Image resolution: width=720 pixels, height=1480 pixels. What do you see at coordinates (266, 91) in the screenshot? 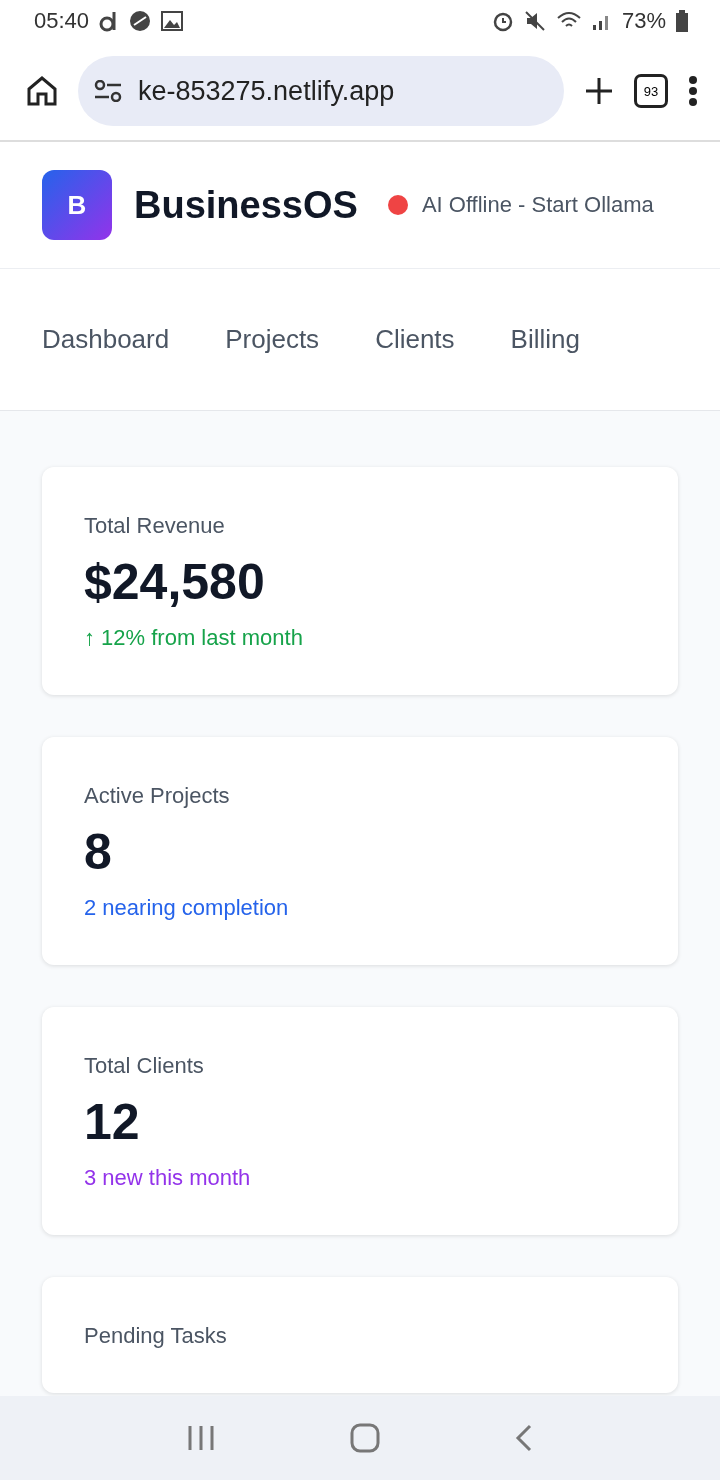
I see `url-text: ke-853275.netlify.app` at bounding box center [266, 91].